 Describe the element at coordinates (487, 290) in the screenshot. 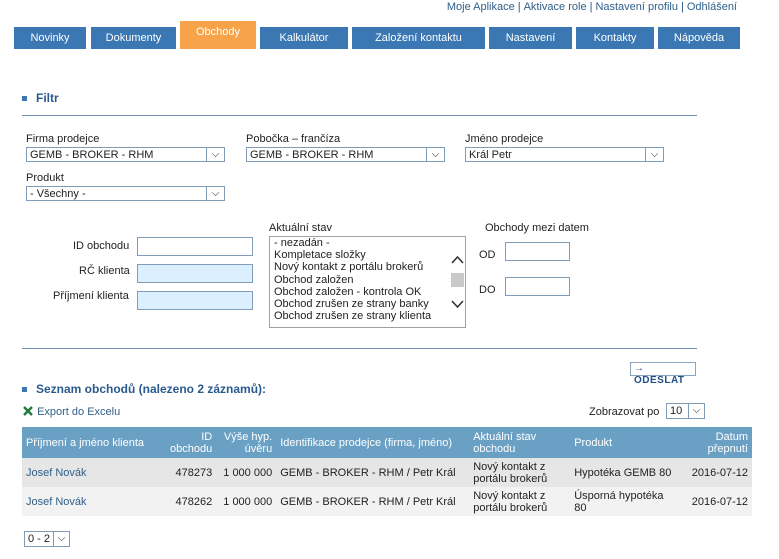

I see `do-label: DO` at that location.